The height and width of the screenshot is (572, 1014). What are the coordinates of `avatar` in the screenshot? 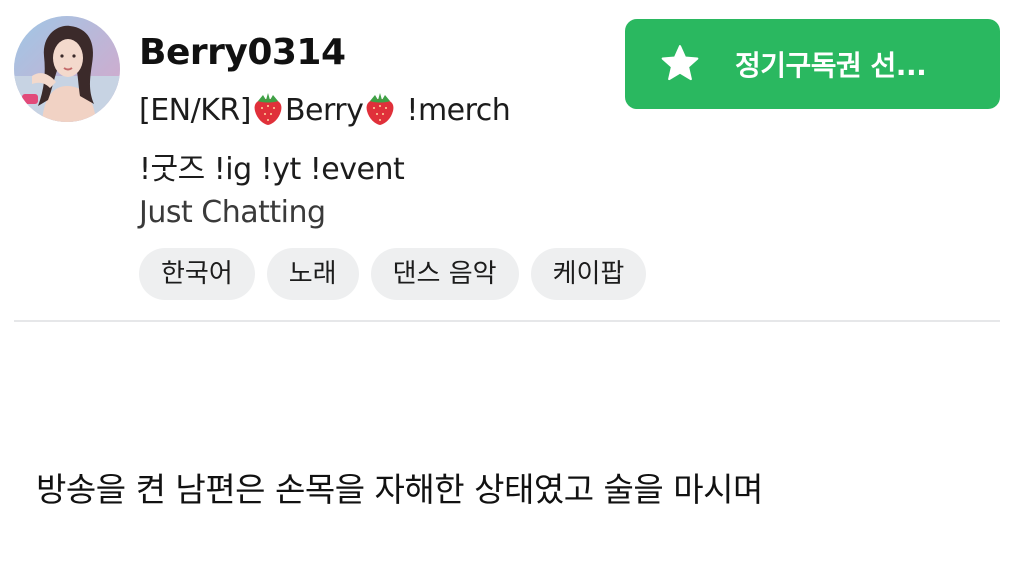 It's located at (67, 69).